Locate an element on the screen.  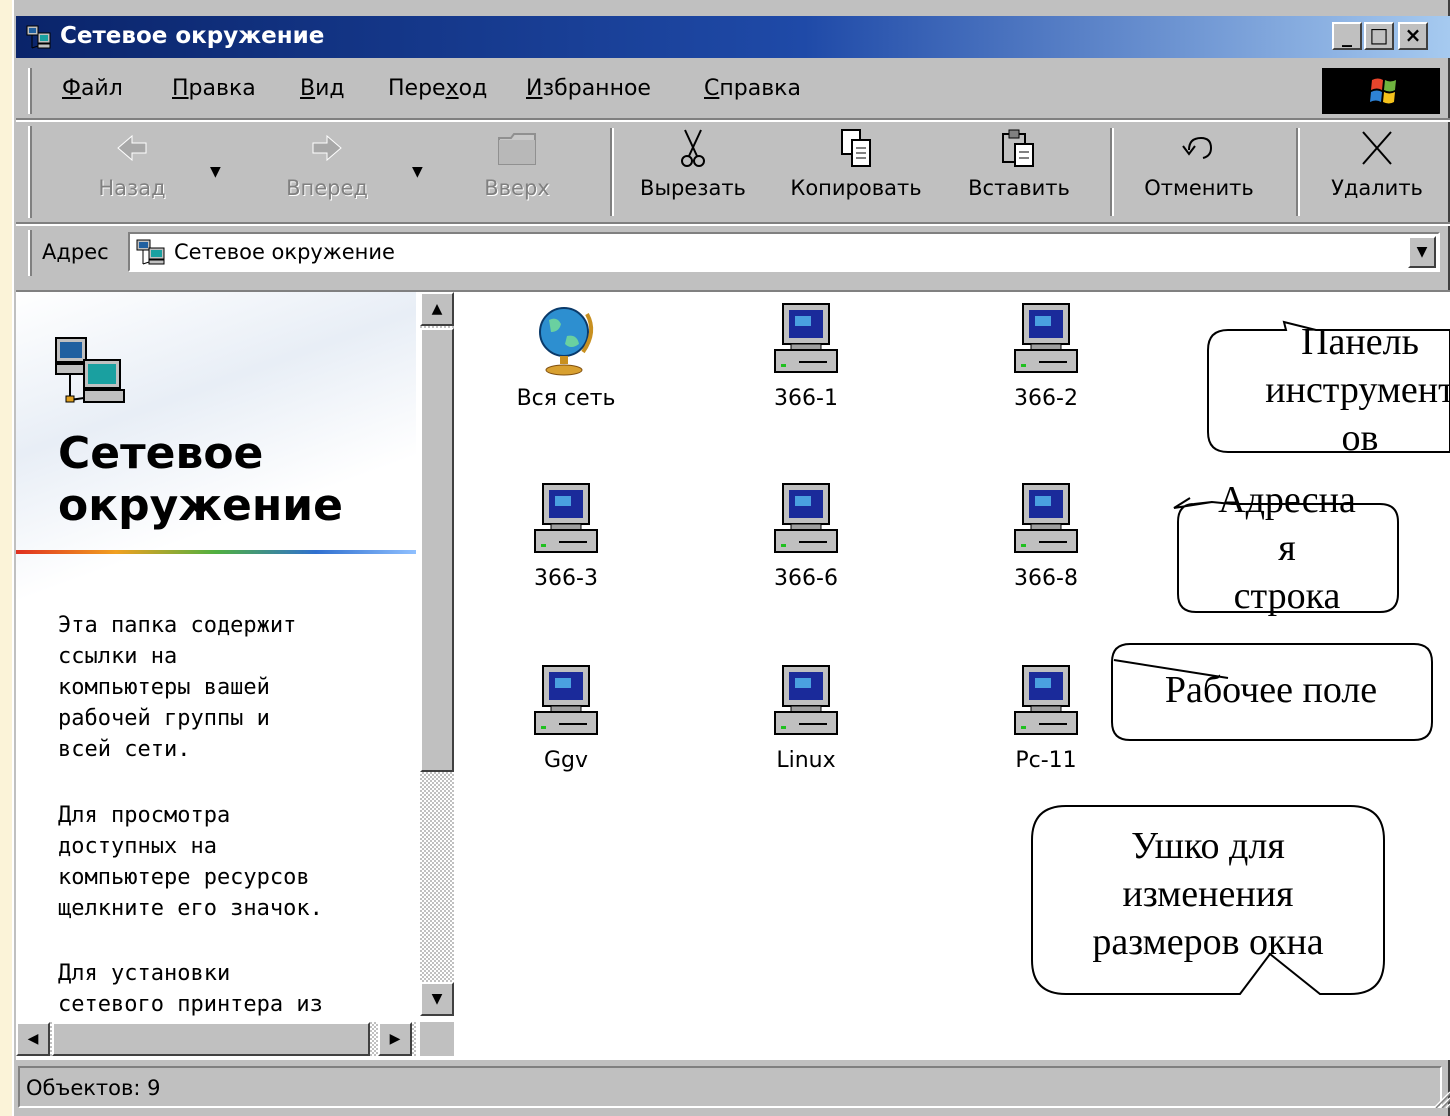
item-label: Вся сеть is located at coordinates (566, 398).